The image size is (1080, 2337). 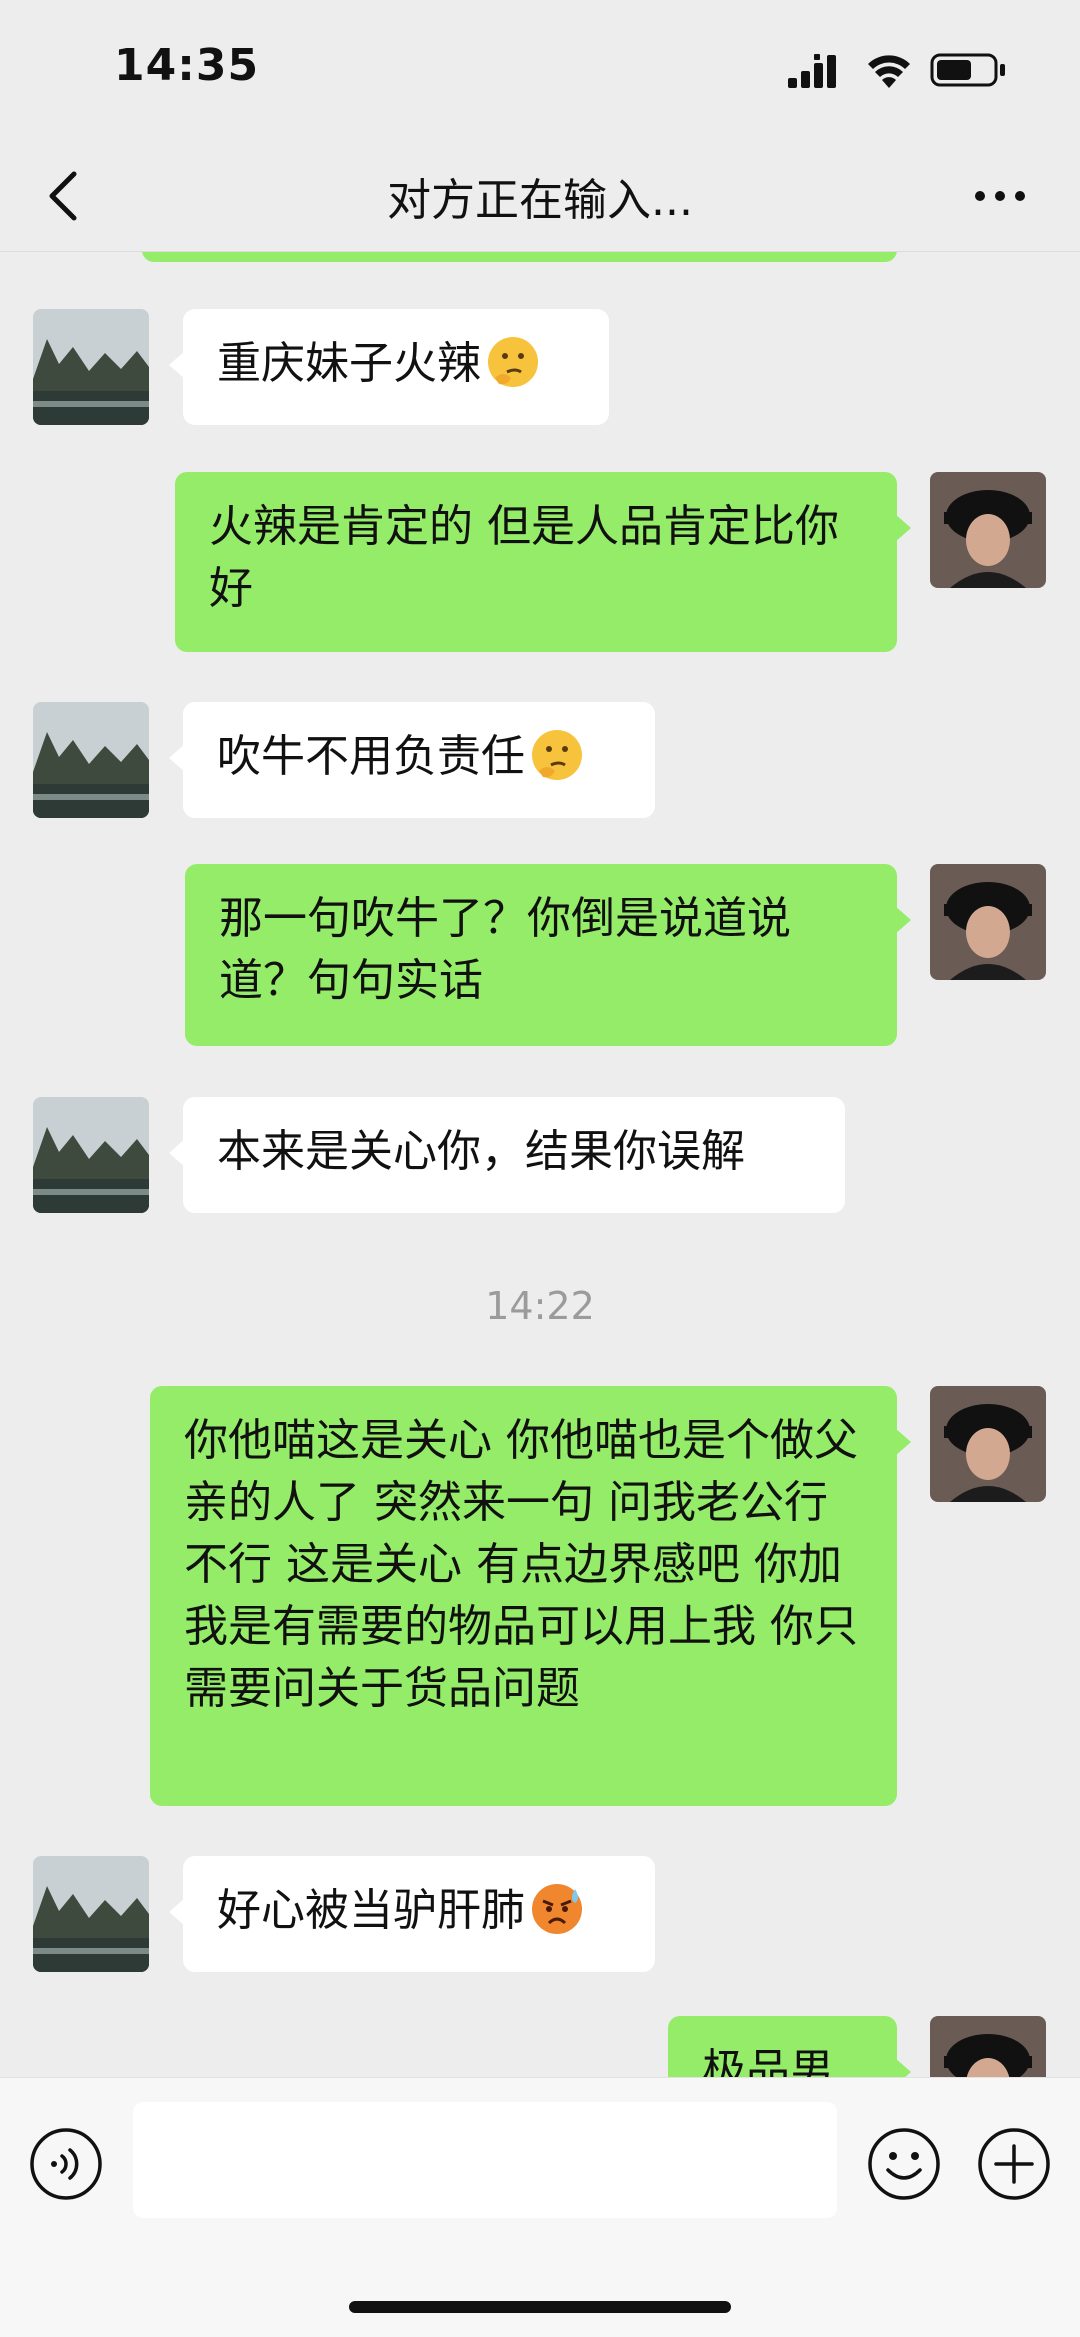 What do you see at coordinates (485, 2160) in the screenshot?
I see `message-input` at bounding box center [485, 2160].